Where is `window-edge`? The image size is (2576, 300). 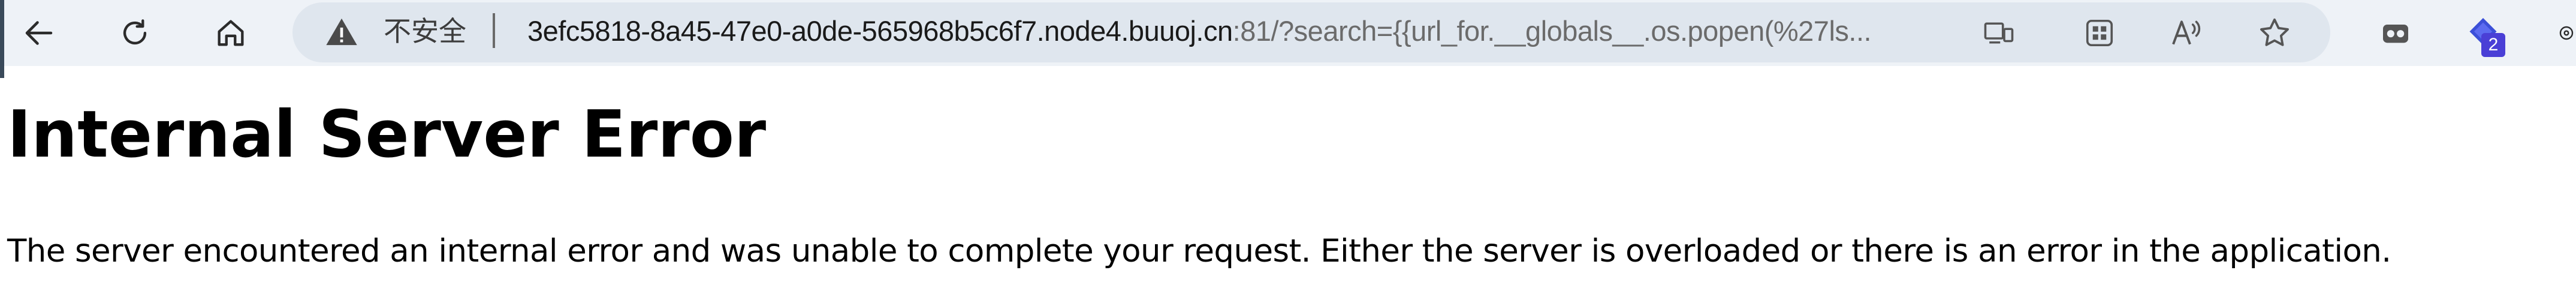
window-edge is located at coordinates (2, 39).